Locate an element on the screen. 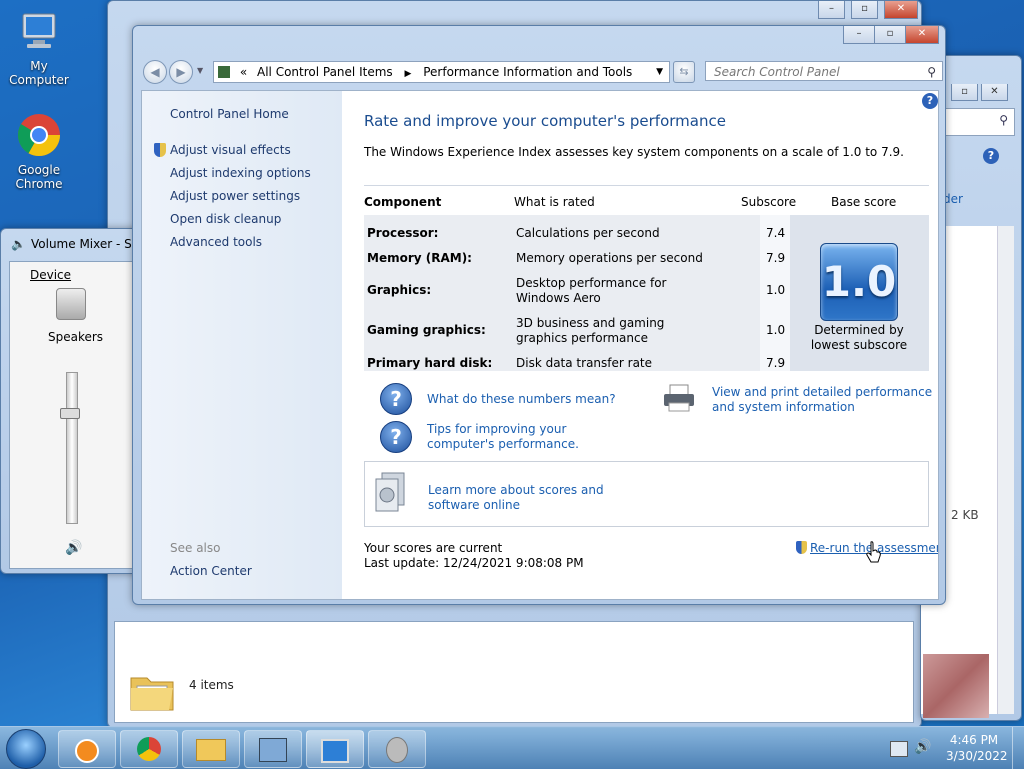  software-box-icon is located at coordinates (390, 492).